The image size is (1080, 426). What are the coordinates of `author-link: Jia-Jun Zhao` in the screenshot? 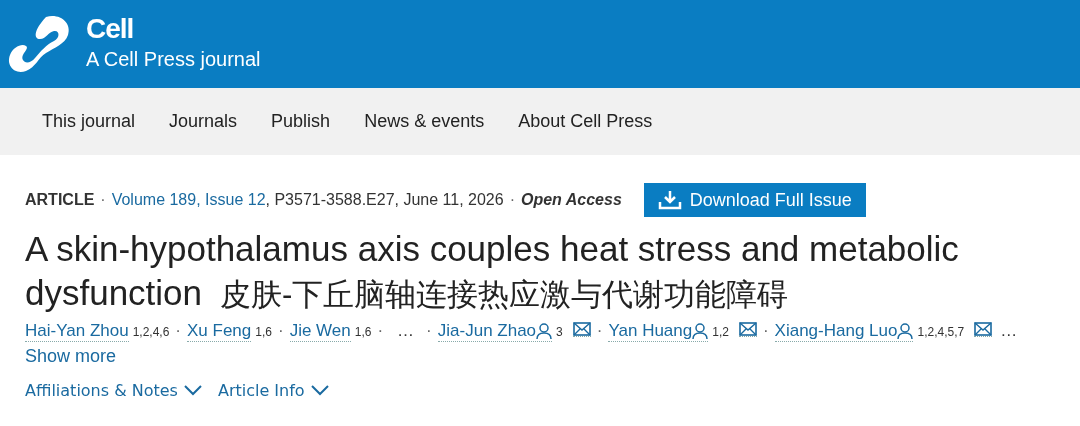 It's located at (495, 331).